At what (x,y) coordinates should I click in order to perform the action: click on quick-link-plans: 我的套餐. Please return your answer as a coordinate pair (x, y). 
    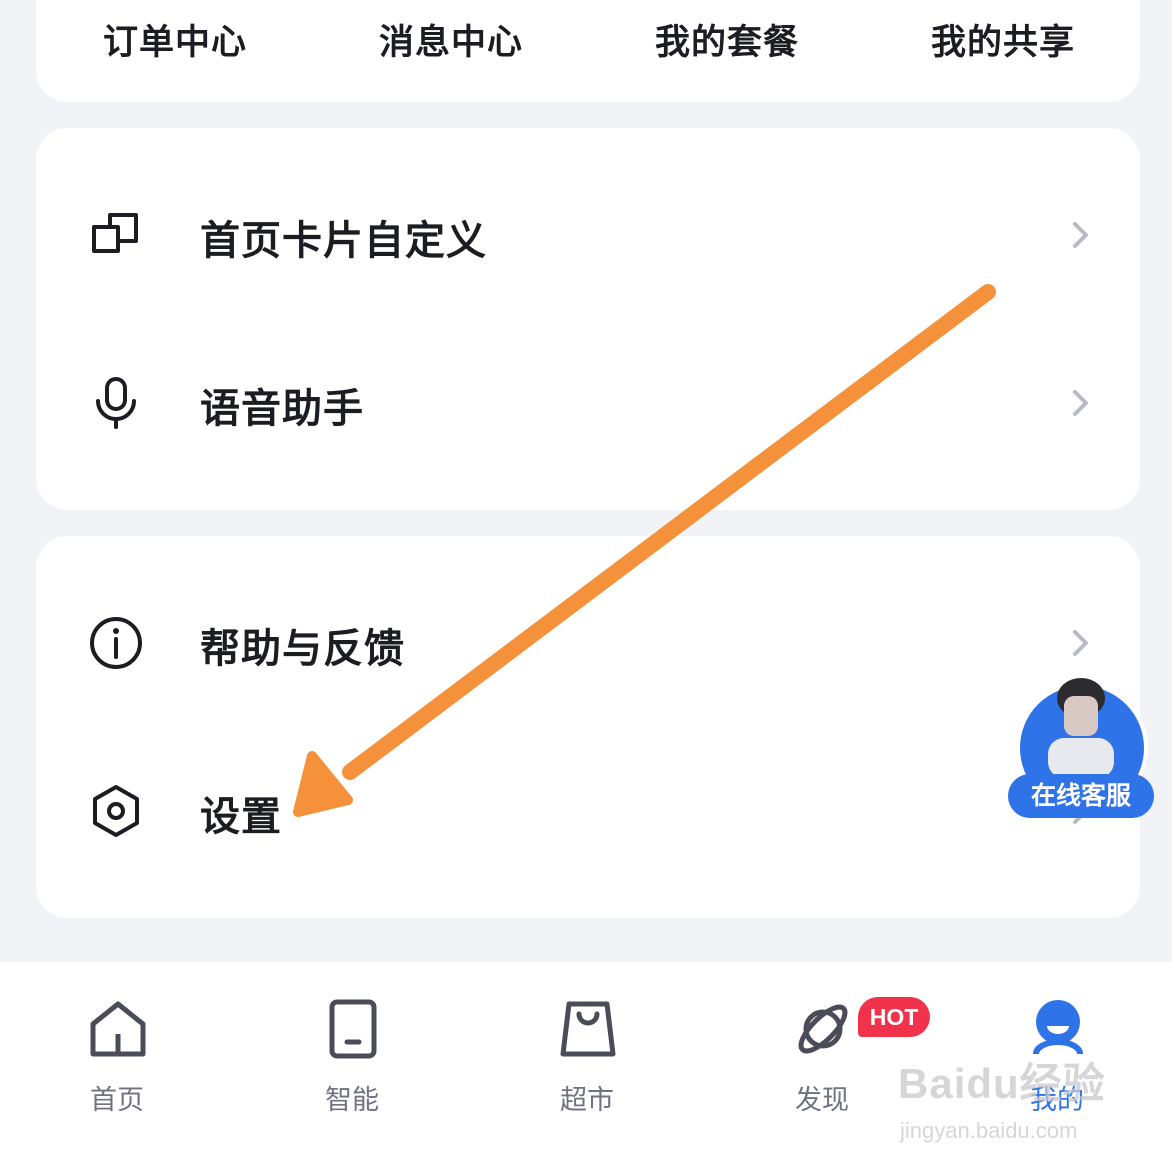
    Looking at the image, I should click on (727, 39).